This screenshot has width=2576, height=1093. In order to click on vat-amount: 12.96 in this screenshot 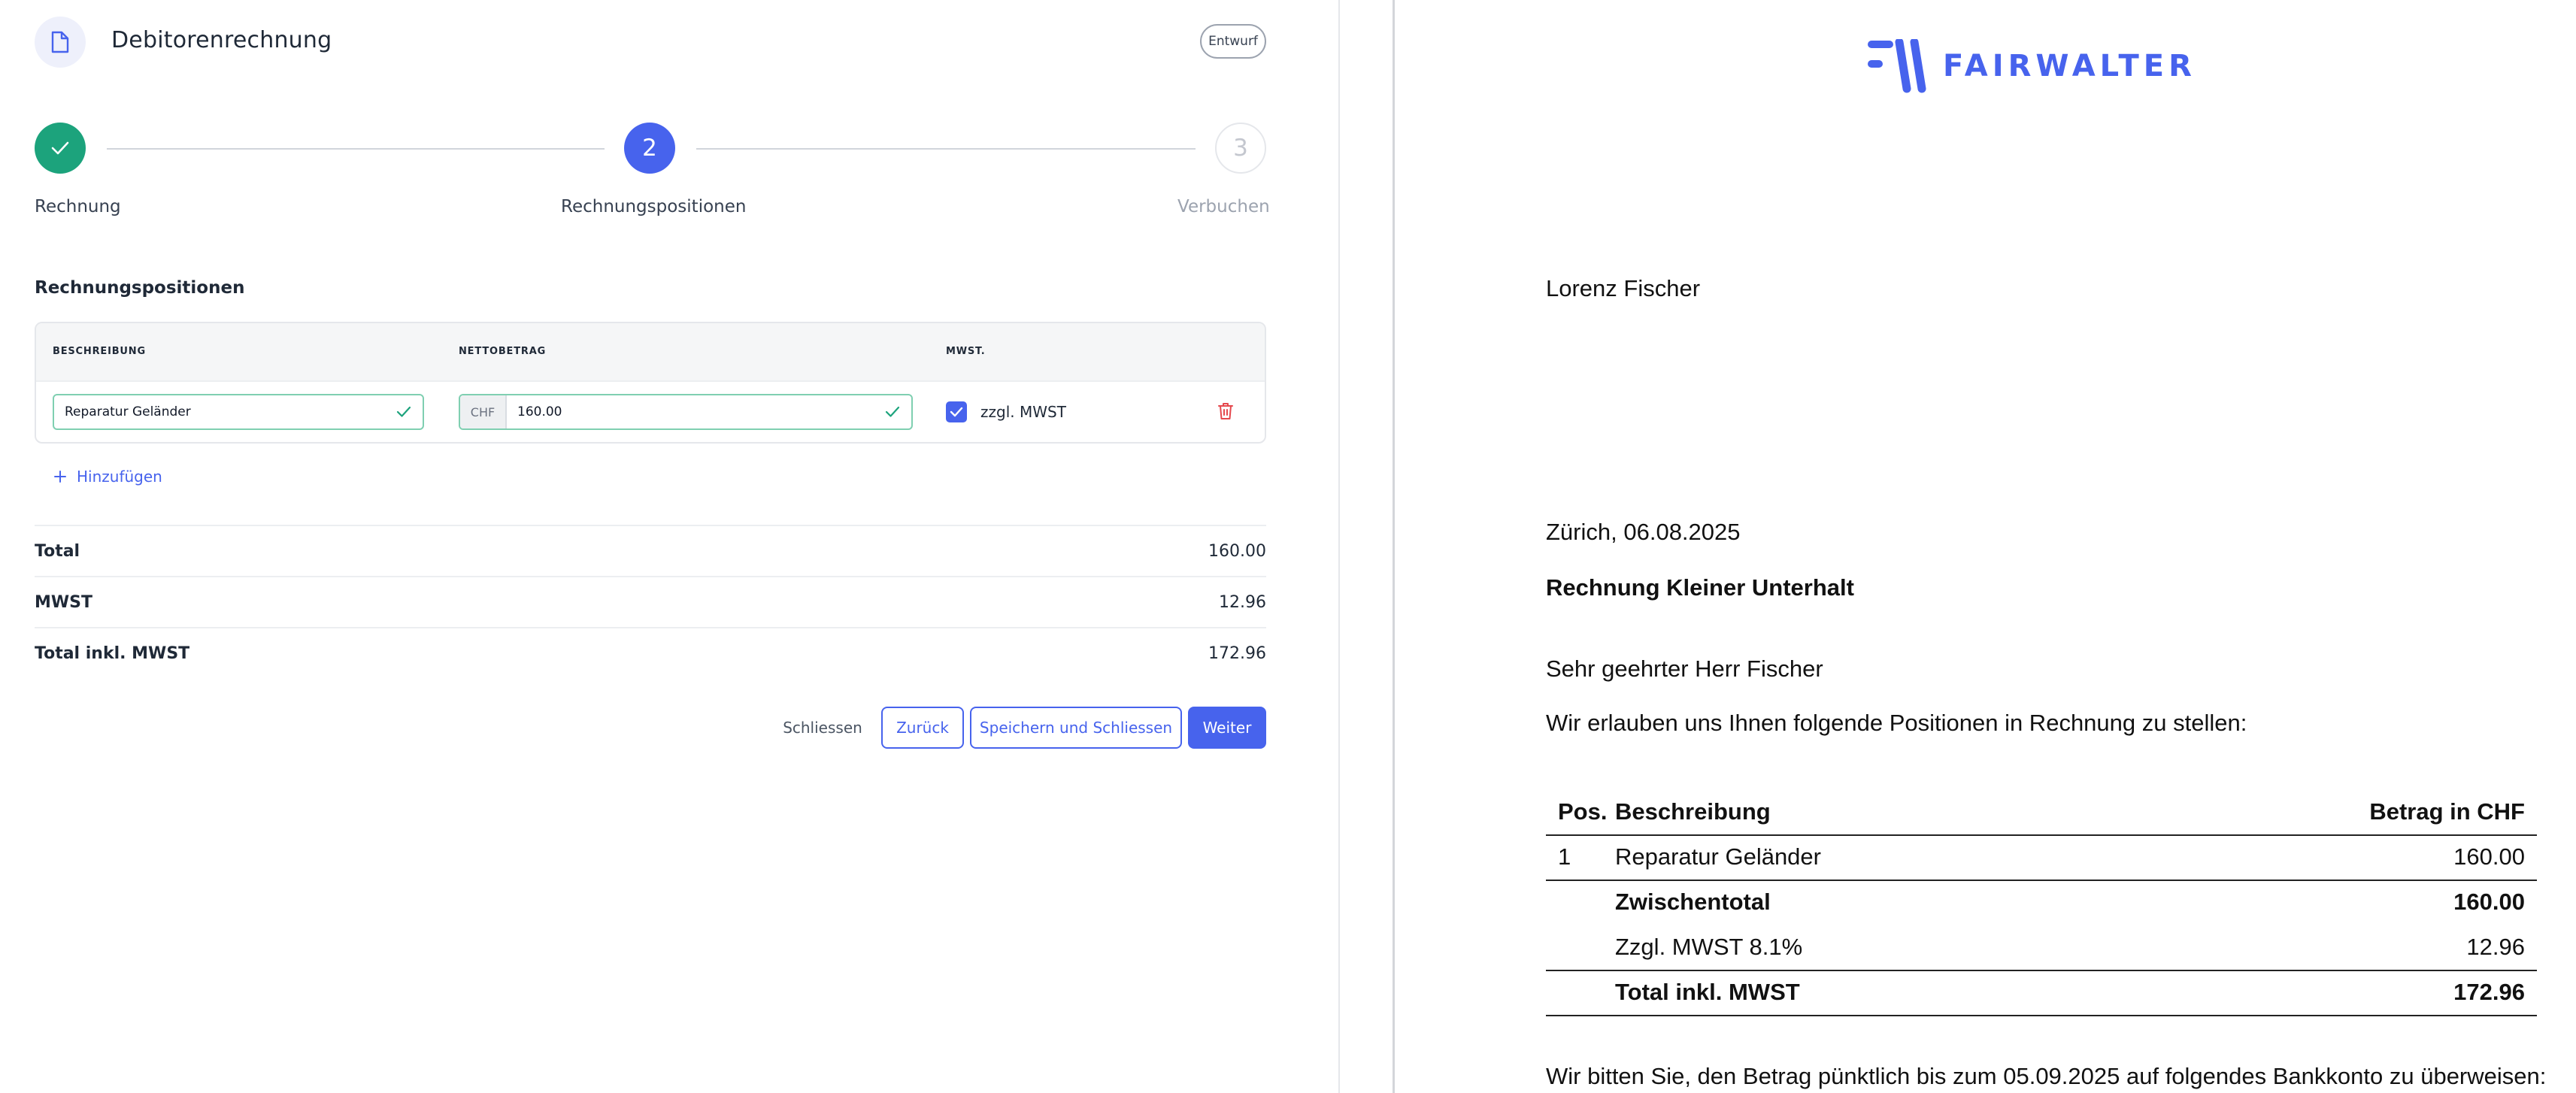, I will do `click(2495, 947)`.